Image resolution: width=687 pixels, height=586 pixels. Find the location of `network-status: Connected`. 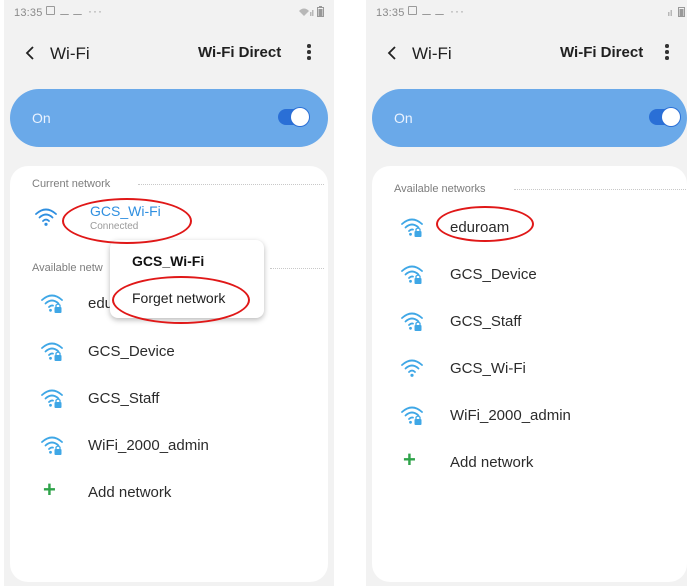

network-status: Connected is located at coordinates (114, 226).